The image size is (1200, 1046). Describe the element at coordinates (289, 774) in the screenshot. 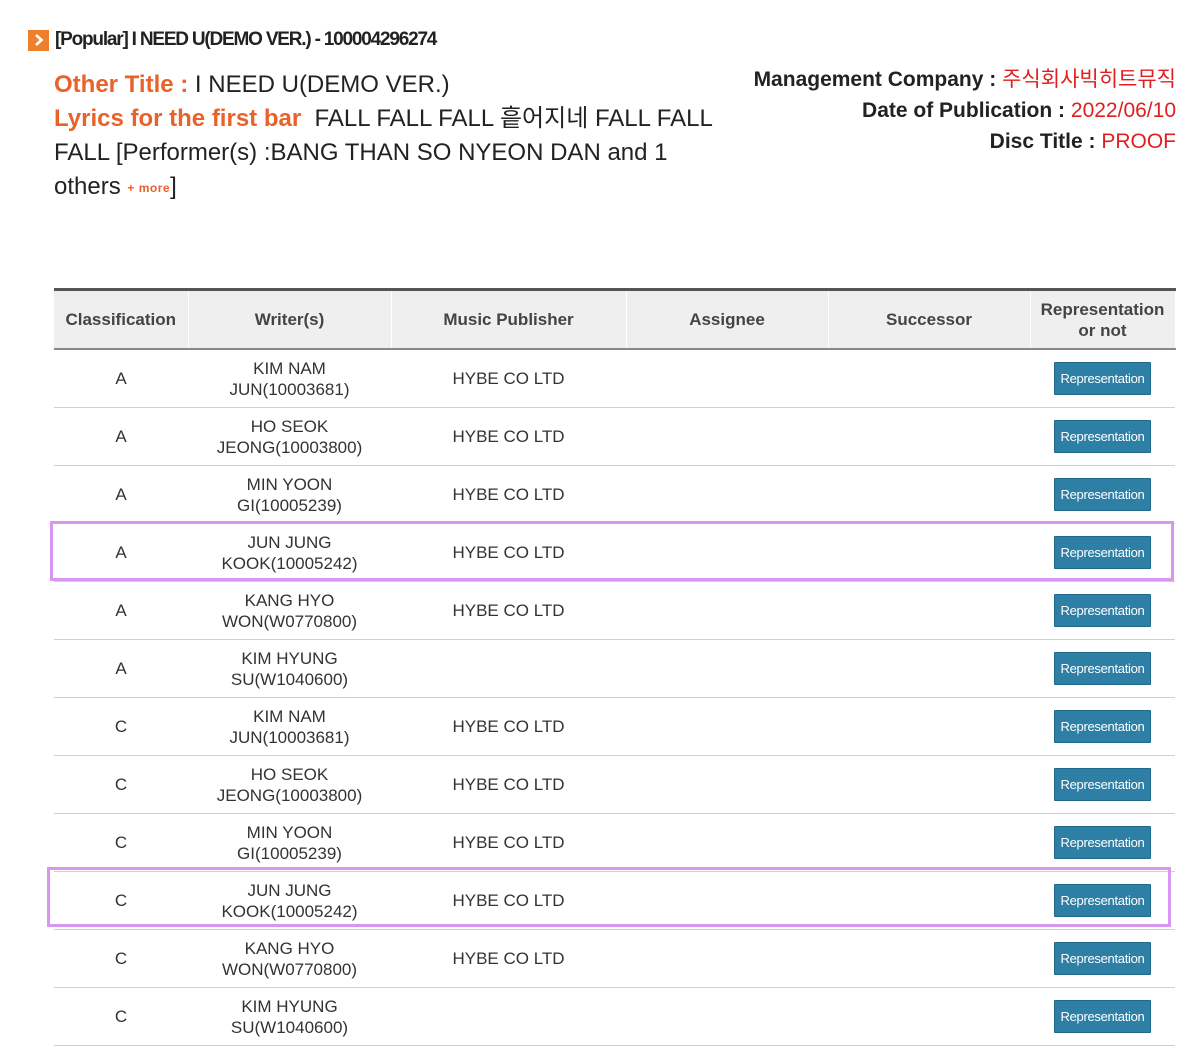

I see `writer-name-line1: HO SEOK` at that location.